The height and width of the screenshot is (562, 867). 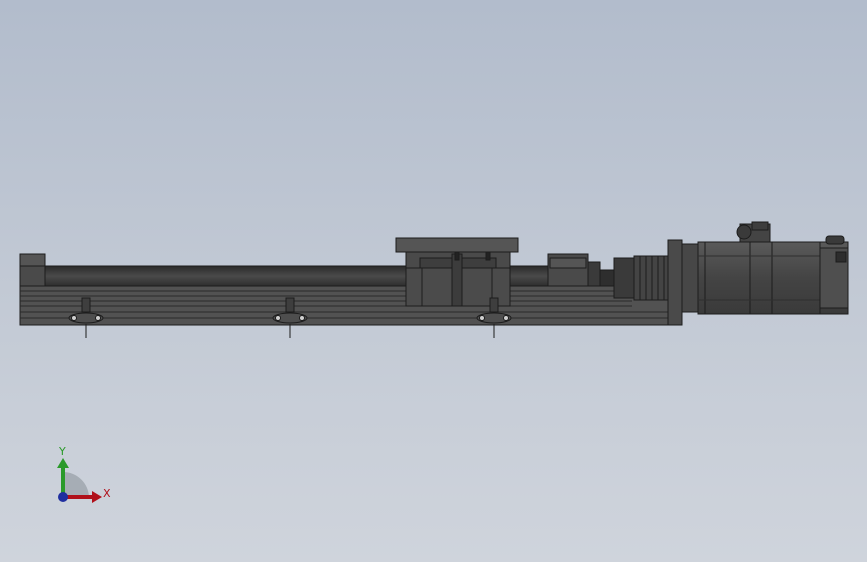 I want to click on z-axis-dot, so click(x=63, y=497).